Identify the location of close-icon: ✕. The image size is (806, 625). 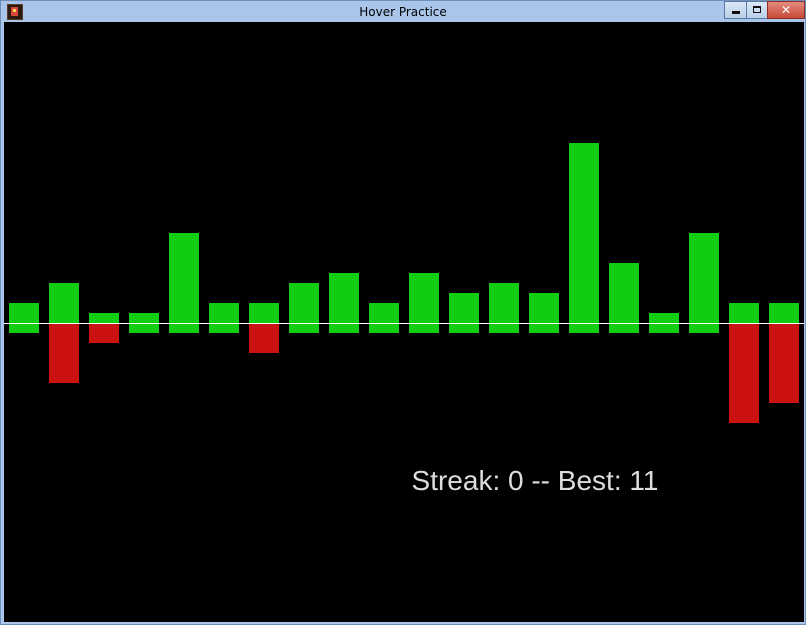
(786, 10).